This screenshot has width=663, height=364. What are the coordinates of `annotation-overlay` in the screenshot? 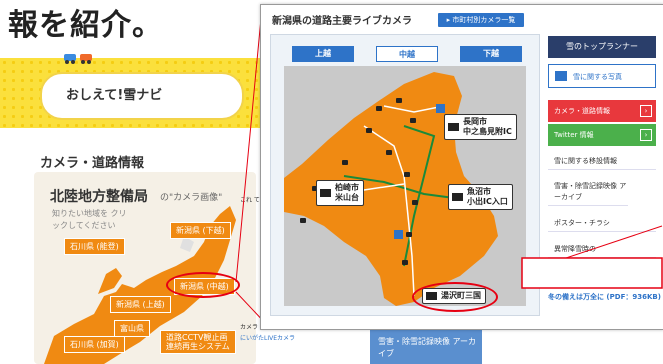 It's located at (592, 257).